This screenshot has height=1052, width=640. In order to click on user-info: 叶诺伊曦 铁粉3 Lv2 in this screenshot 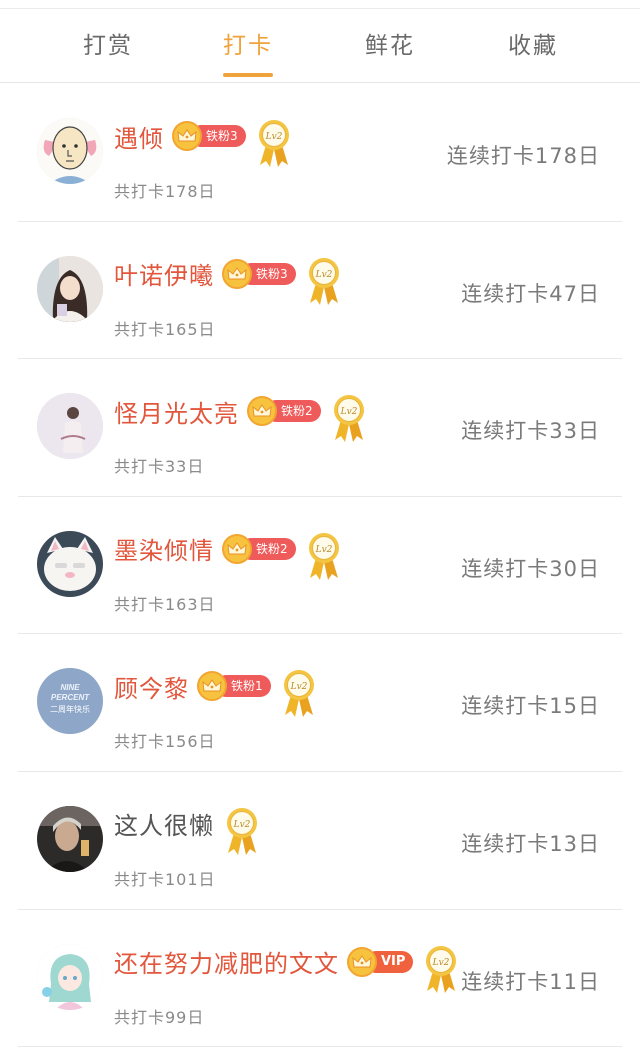, I will do `click(228, 280)`.